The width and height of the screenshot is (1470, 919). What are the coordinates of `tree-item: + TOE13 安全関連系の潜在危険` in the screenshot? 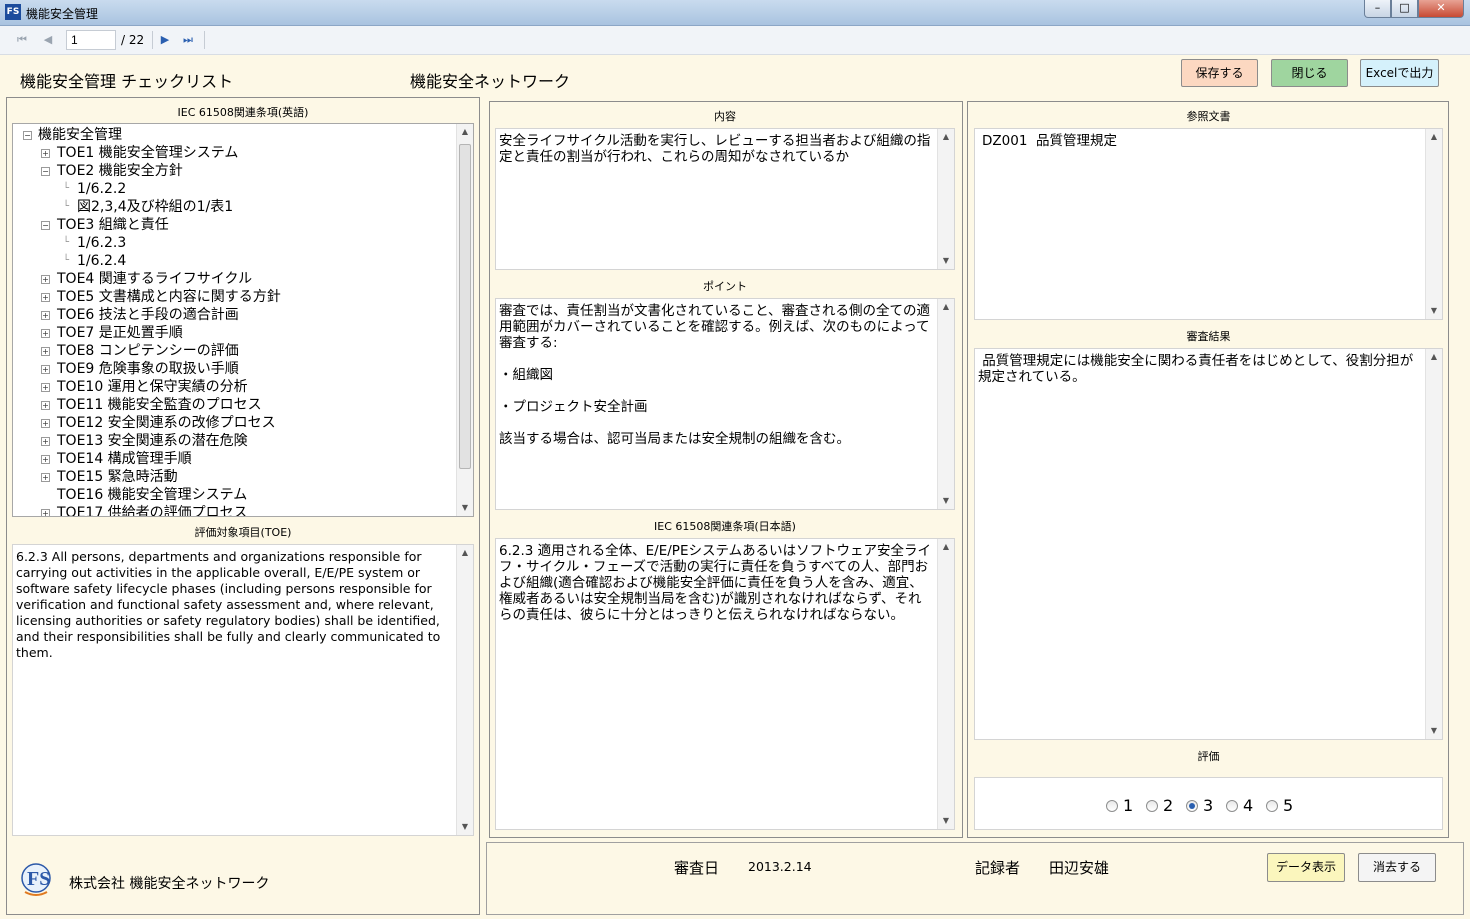 It's located at (234, 441).